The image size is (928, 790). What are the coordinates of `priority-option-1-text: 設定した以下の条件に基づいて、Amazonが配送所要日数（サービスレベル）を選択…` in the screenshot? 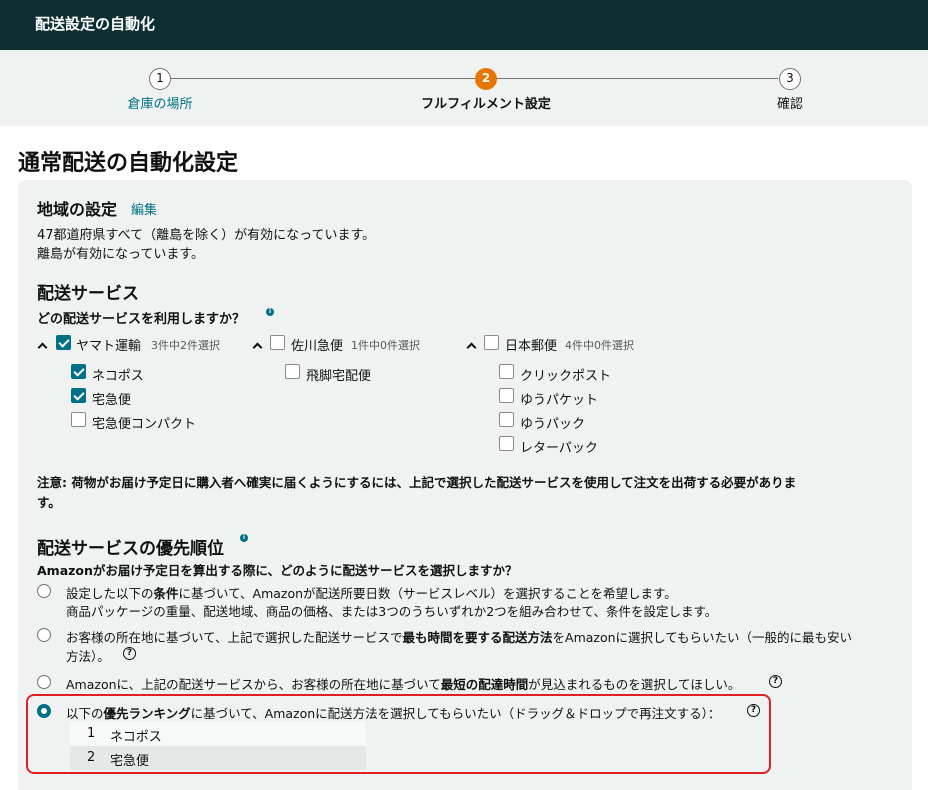 It's located at (371, 593).